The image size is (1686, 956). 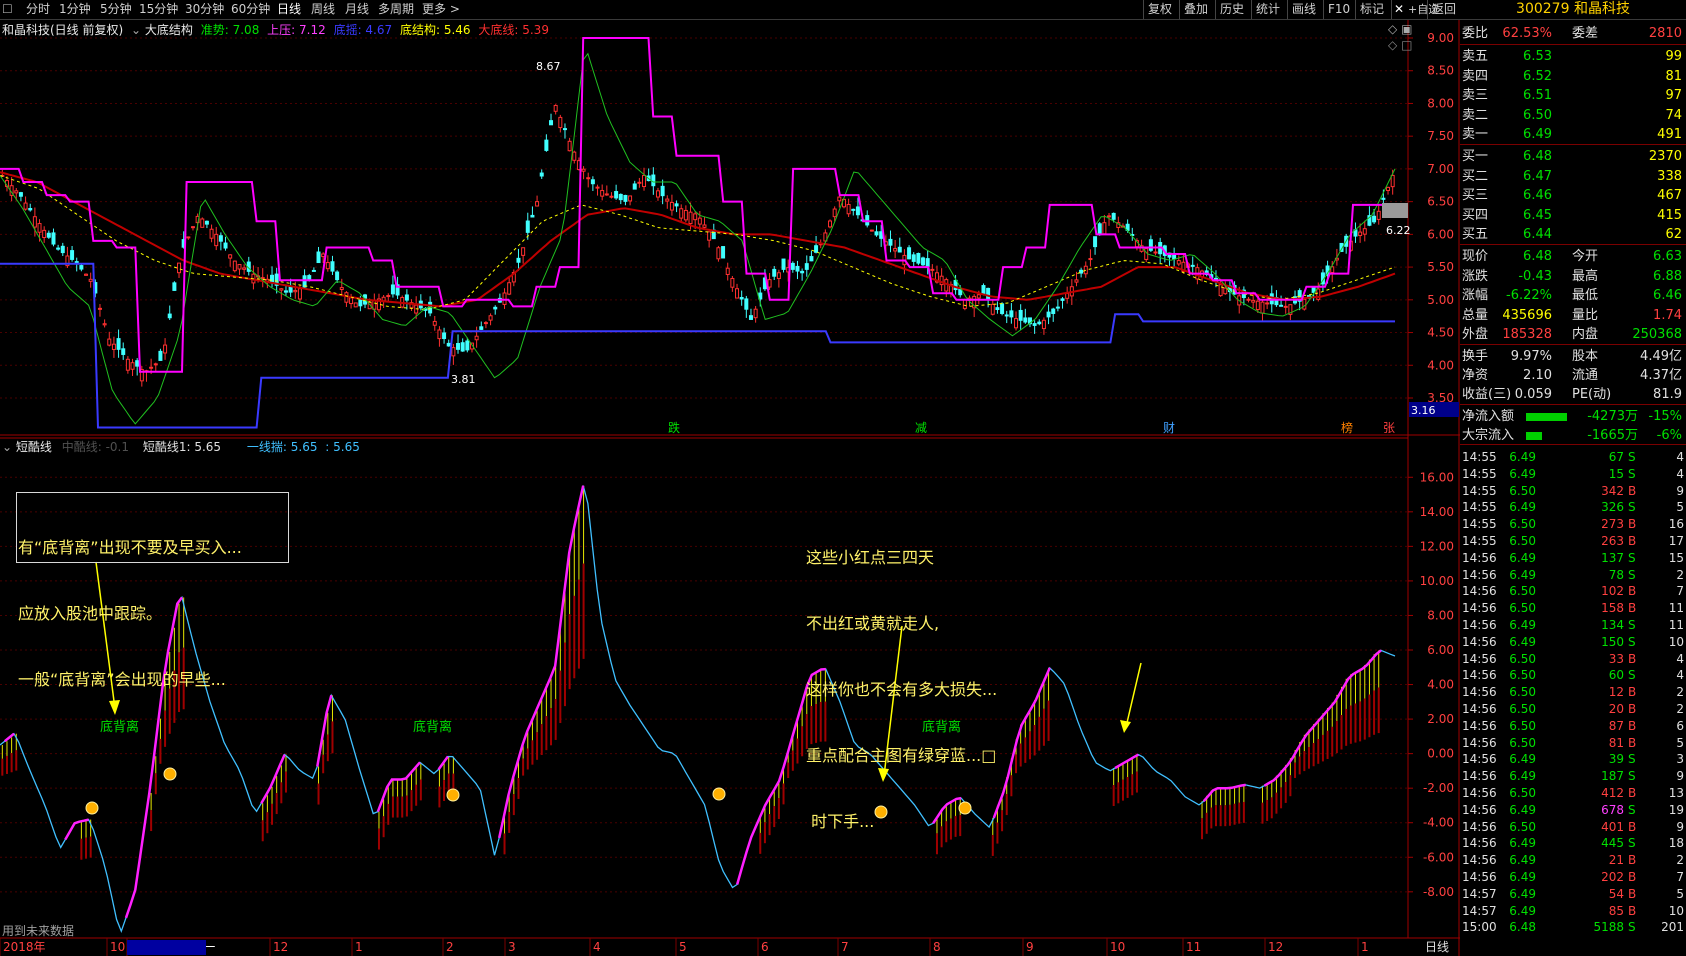 What do you see at coordinates (1616, 709) in the screenshot?
I see `tick-volume: 20` at bounding box center [1616, 709].